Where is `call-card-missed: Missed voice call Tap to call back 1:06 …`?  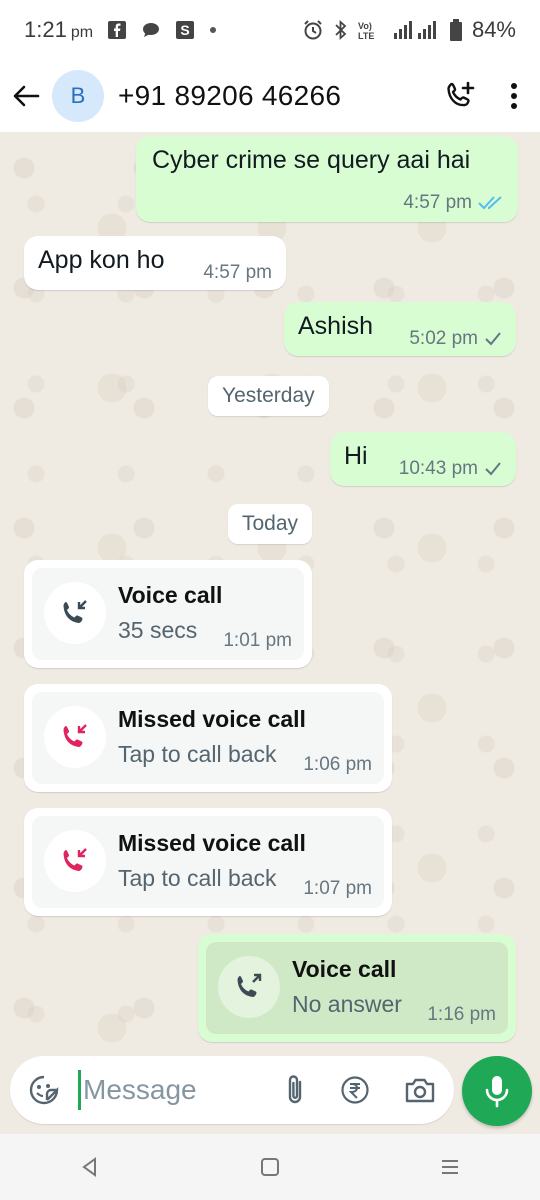 call-card-missed: Missed voice call Tap to call back 1:06 … is located at coordinates (208, 738).